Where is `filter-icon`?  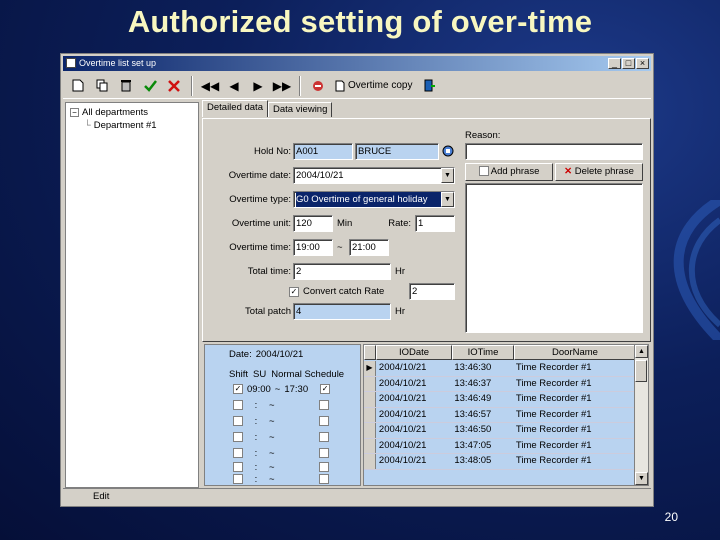
filter-icon is located at coordinates (318, 86).